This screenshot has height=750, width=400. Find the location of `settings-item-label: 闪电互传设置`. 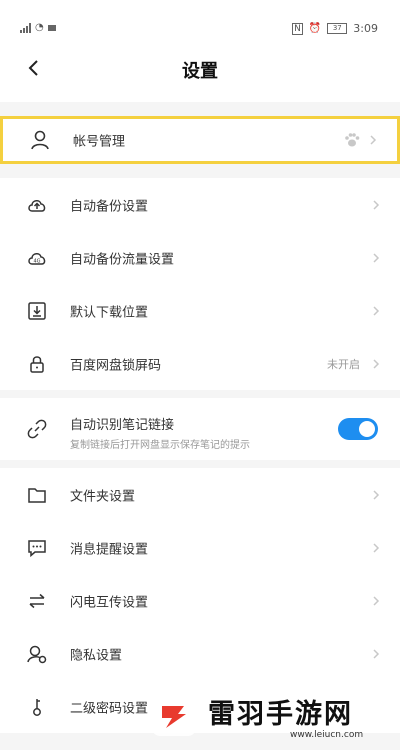

settings-item-label: 闪电互传设置 is located at coordinates (109, 602).